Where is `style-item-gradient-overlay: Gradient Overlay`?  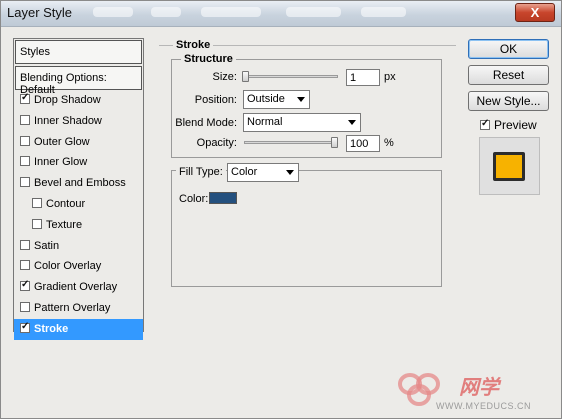
style-item-gradient-overlay: Gradient Overlay is located at coordinates (78, 287).